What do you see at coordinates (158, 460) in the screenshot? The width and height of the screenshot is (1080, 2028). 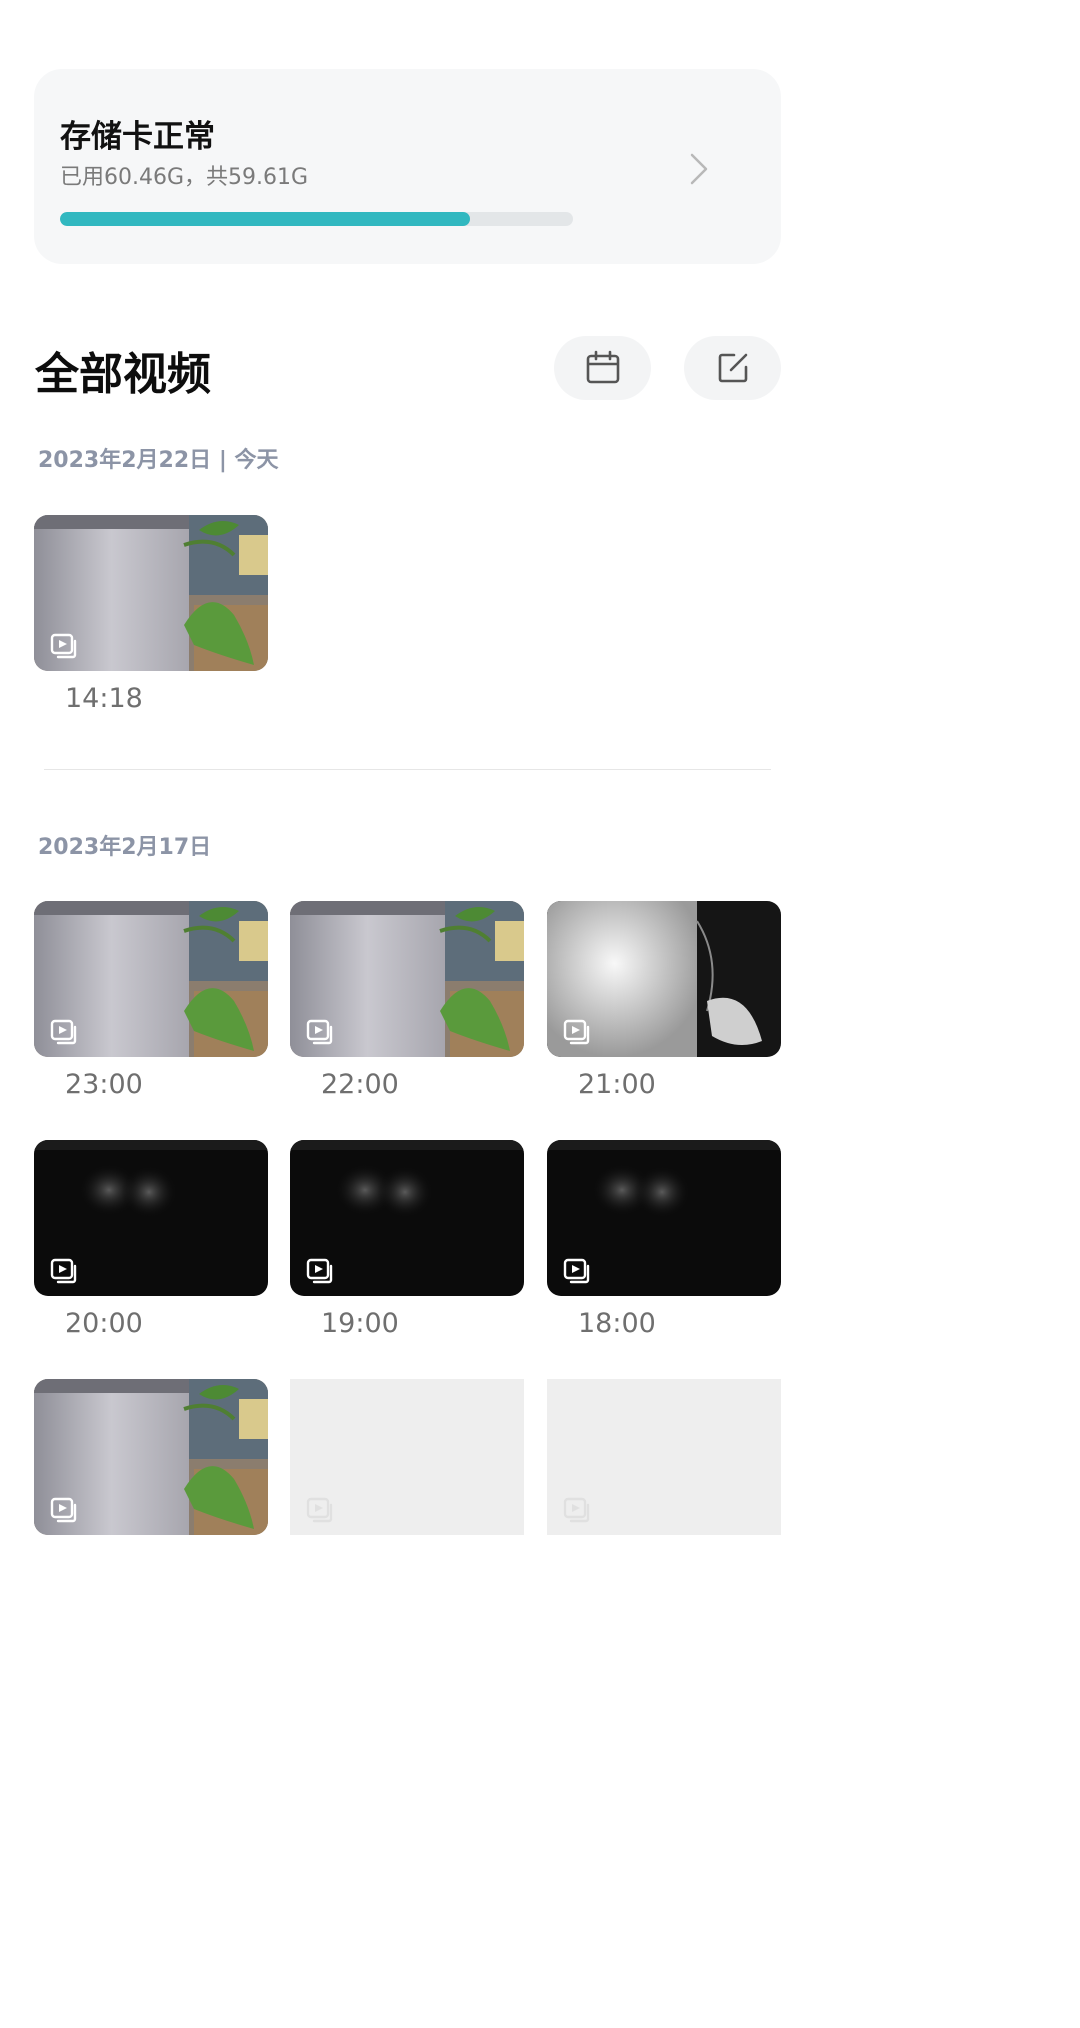 I see `date-group-label: 2023年2月22日 | 今天` at bounding box center [158, 460].